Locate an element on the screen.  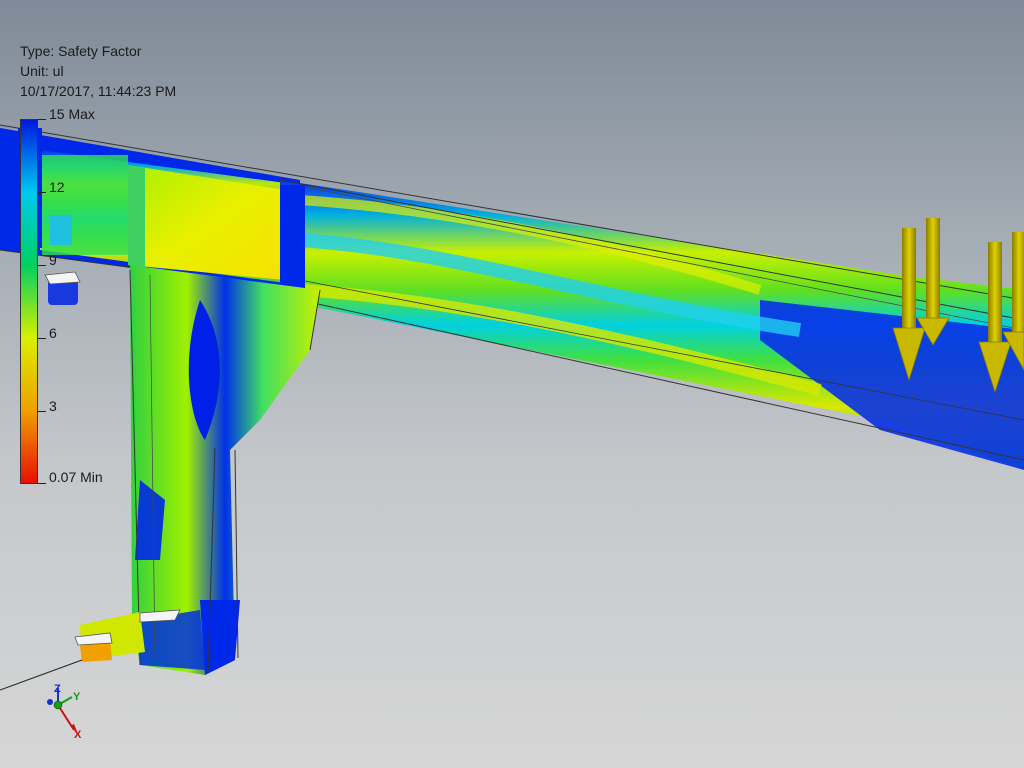
view-cube-triad: Z Y X is located at coordinates (70, 715).